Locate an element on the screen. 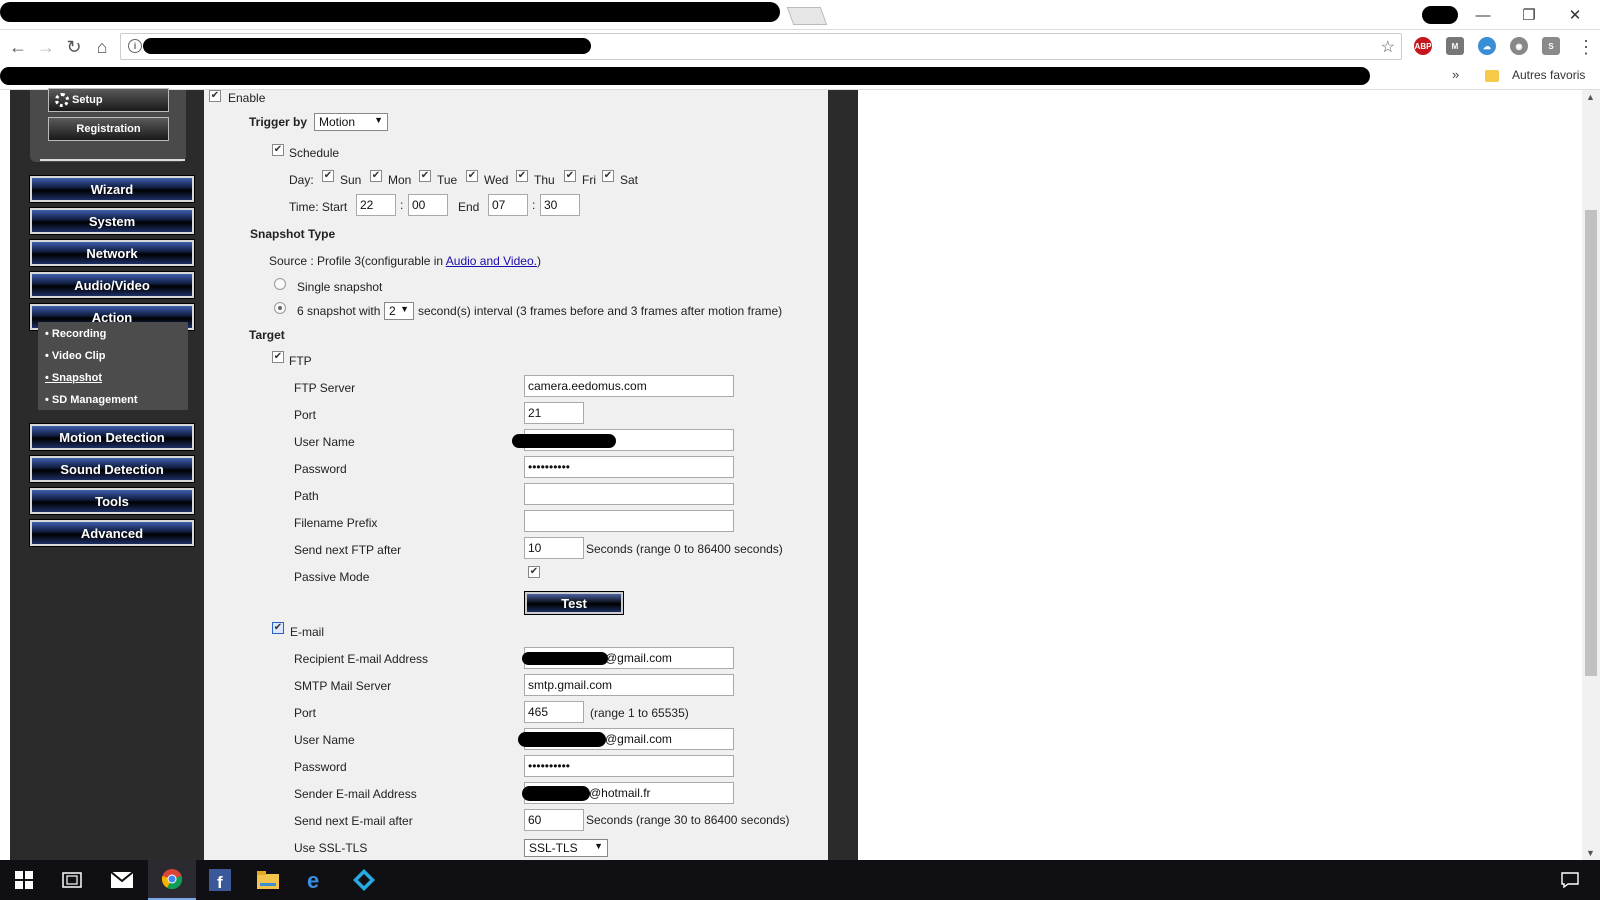 Image resolution: width=1600 pixels, height=900 pixels. email-send-next-label: Send next E-mail after is located at coordinates (353, 821).